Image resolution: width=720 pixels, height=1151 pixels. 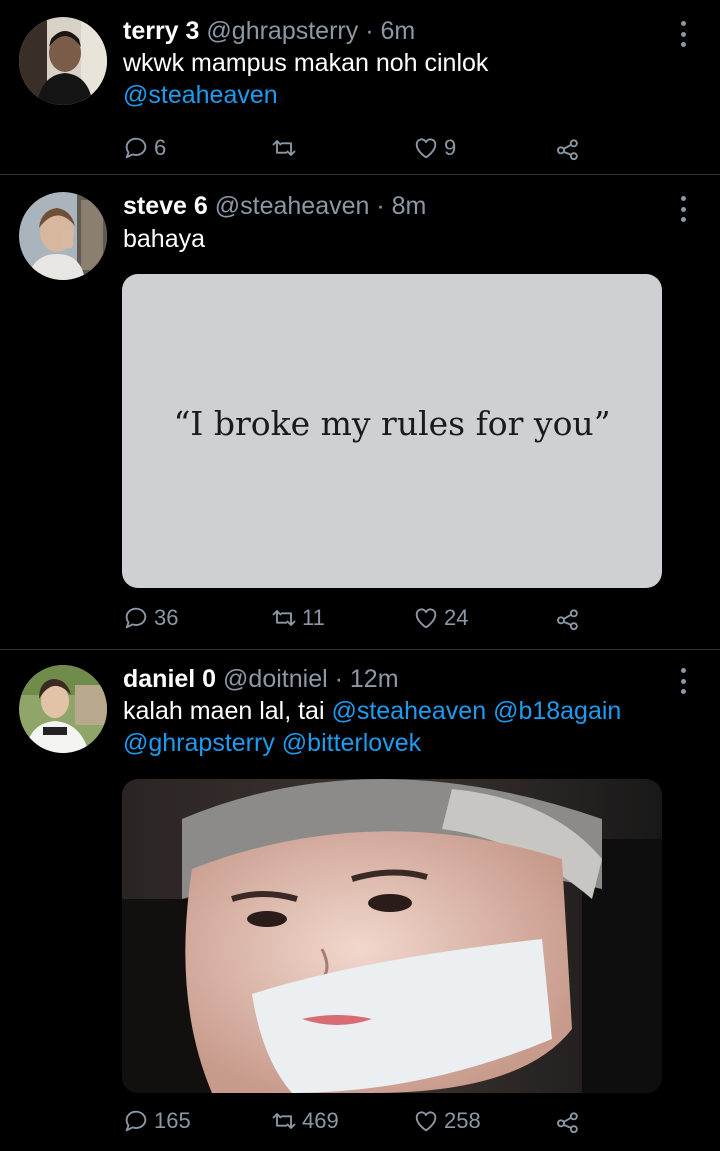 I want to click on display-name: steve 6, so click(x=165, y=206).